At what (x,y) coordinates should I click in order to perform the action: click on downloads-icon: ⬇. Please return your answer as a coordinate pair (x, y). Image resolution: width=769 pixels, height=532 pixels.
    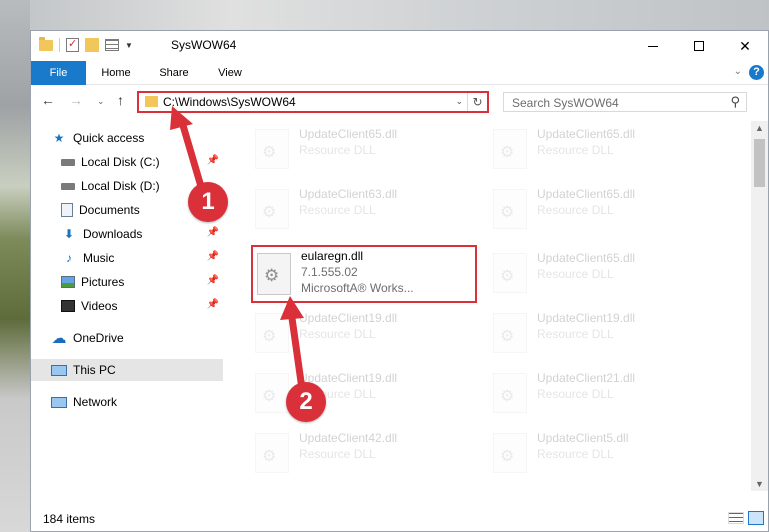
    Looking at the image, I should click on (69, 234).